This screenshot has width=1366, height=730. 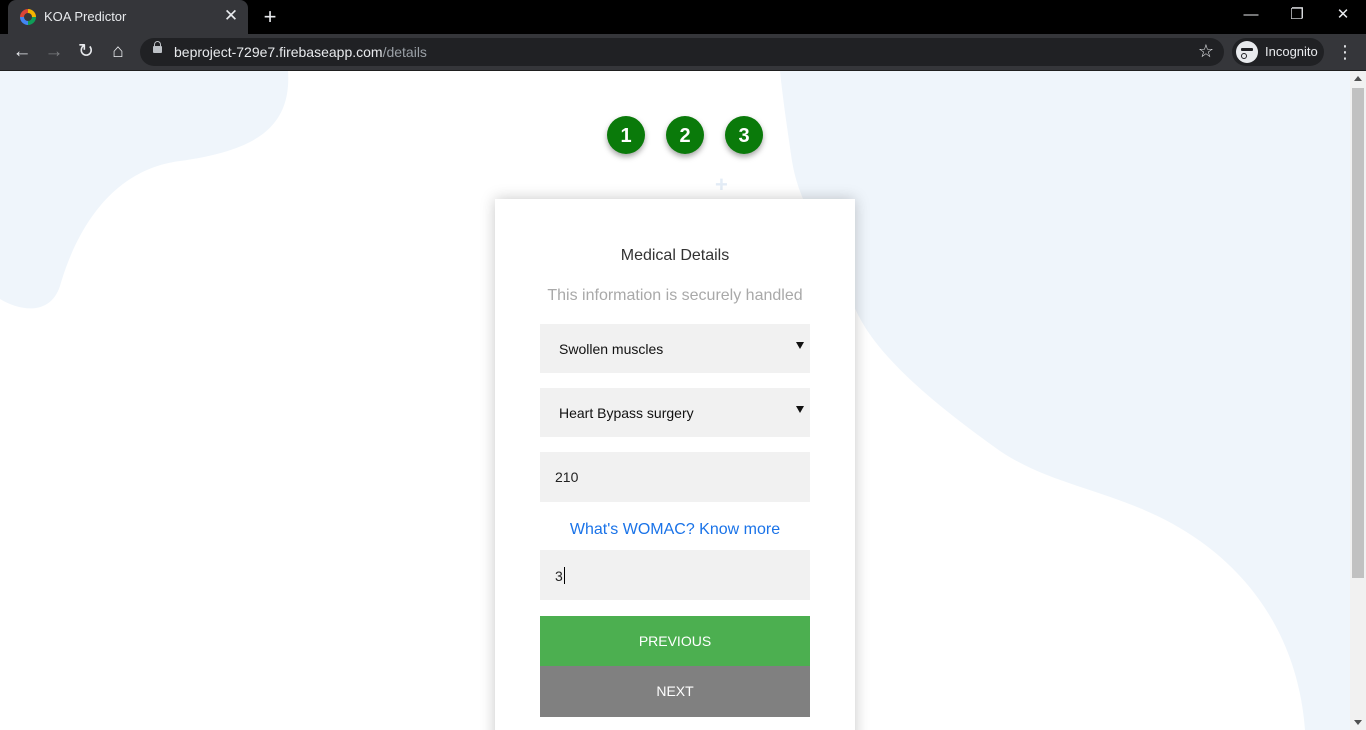 I want to click on number-input-value: 210, so click(x=567, y=477).